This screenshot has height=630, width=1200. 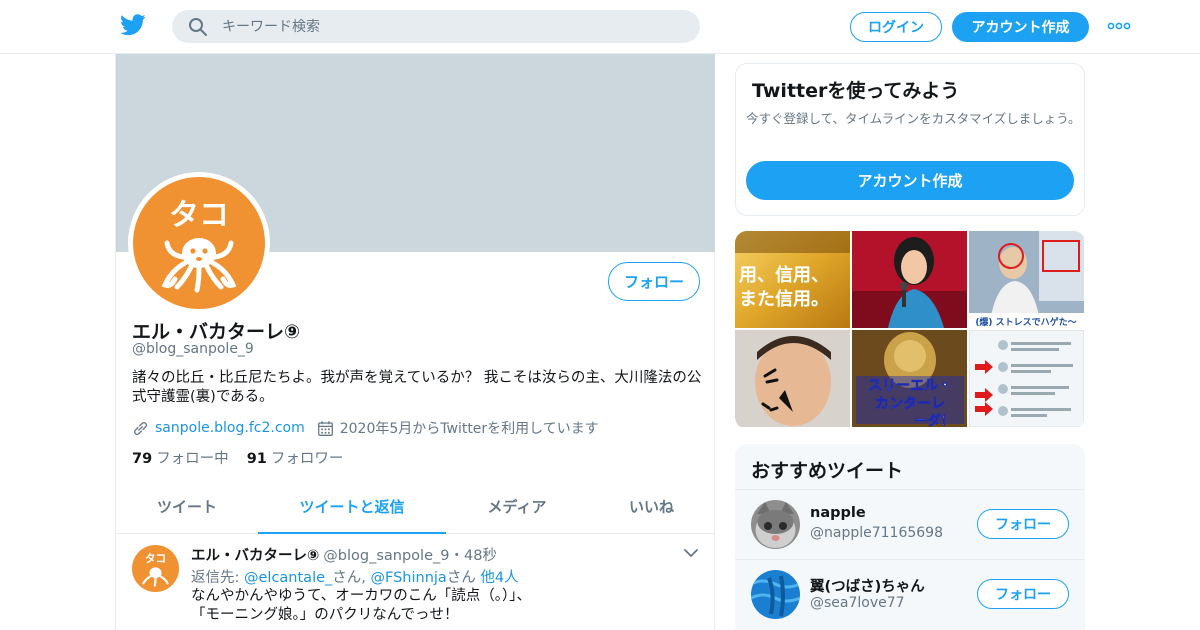 What do you see at coordinates (452, 26) in the screenshot?
I see `search-input` at bounding box center [452, 26].